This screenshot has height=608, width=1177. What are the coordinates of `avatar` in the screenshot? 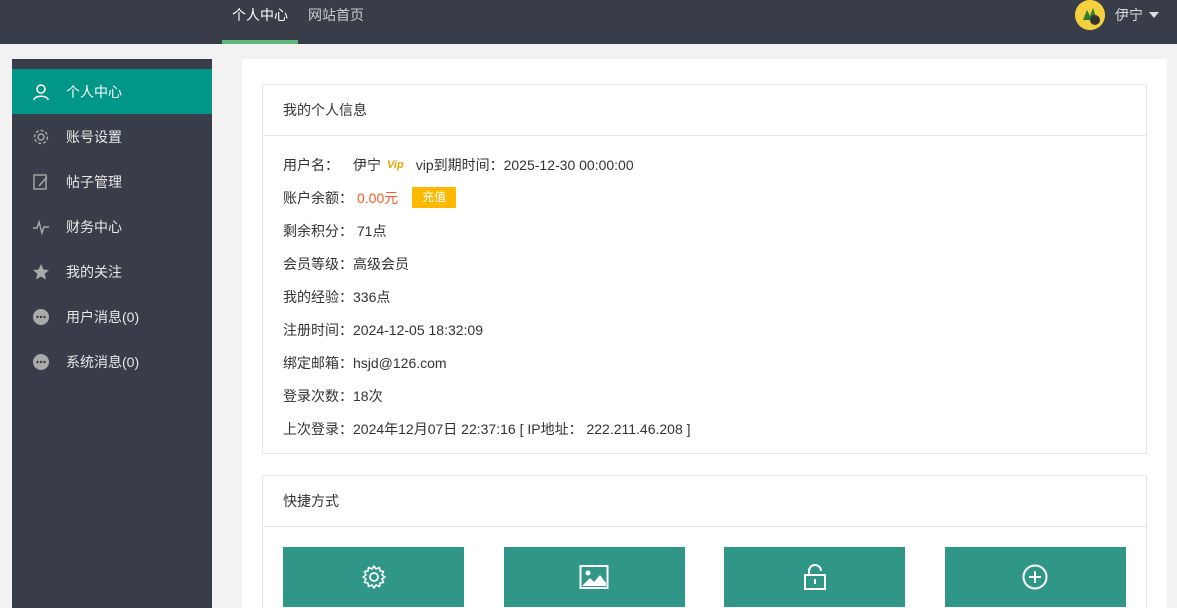 It's located at (1090, 15).